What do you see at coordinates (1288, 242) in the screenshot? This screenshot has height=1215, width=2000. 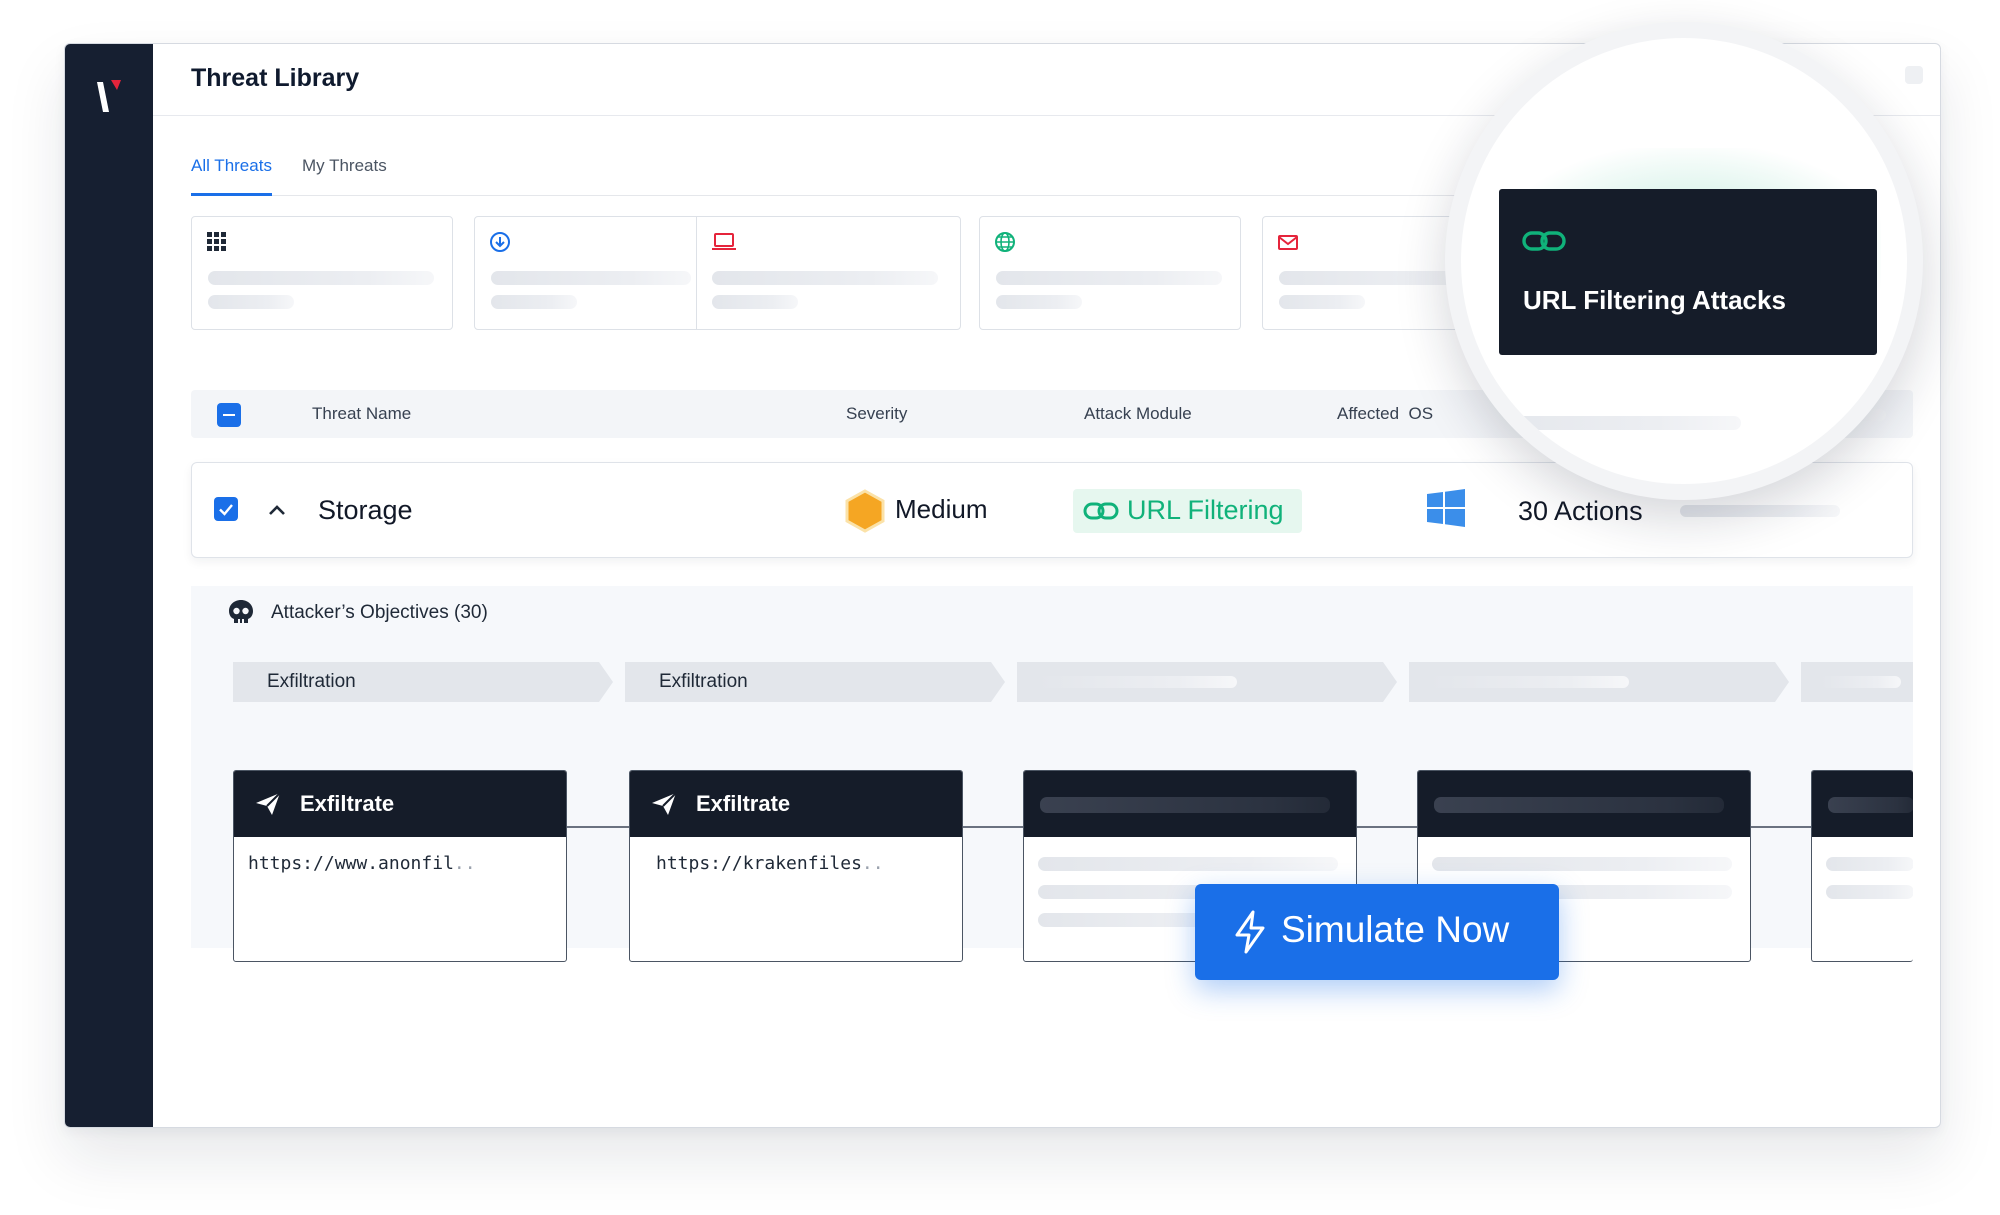 I see `mail-icon` at bounding box center [1288, 242].